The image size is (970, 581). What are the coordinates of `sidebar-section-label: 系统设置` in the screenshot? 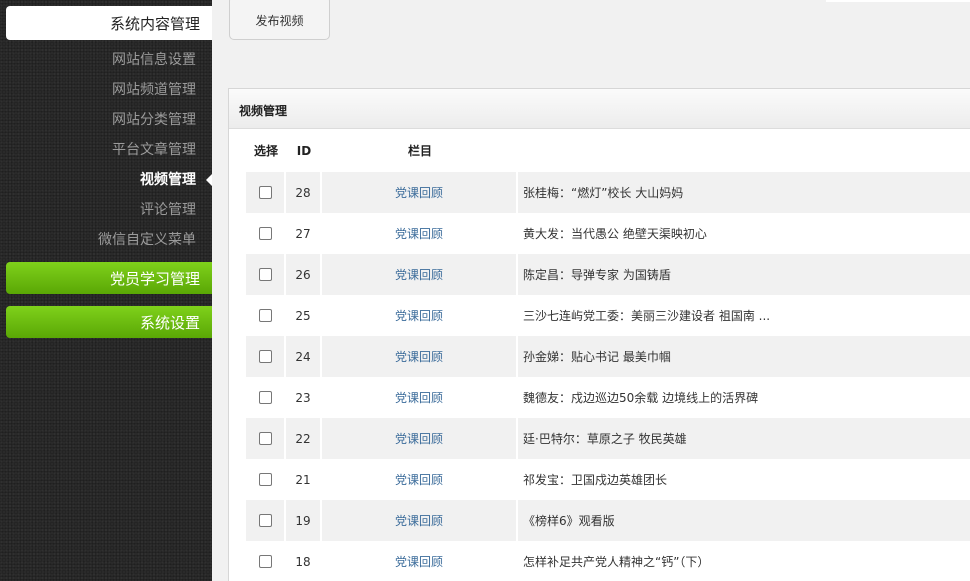 It's located at (169, 322).